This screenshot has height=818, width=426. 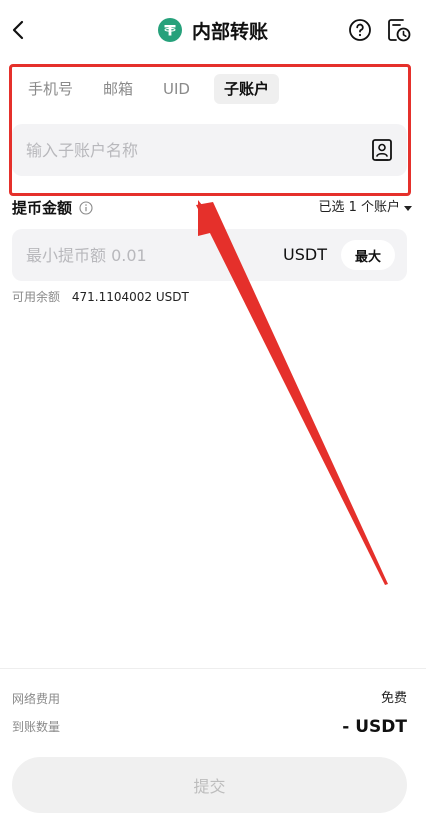 I want to click on amount-label: 提币金额, so click(x=42, y=208).